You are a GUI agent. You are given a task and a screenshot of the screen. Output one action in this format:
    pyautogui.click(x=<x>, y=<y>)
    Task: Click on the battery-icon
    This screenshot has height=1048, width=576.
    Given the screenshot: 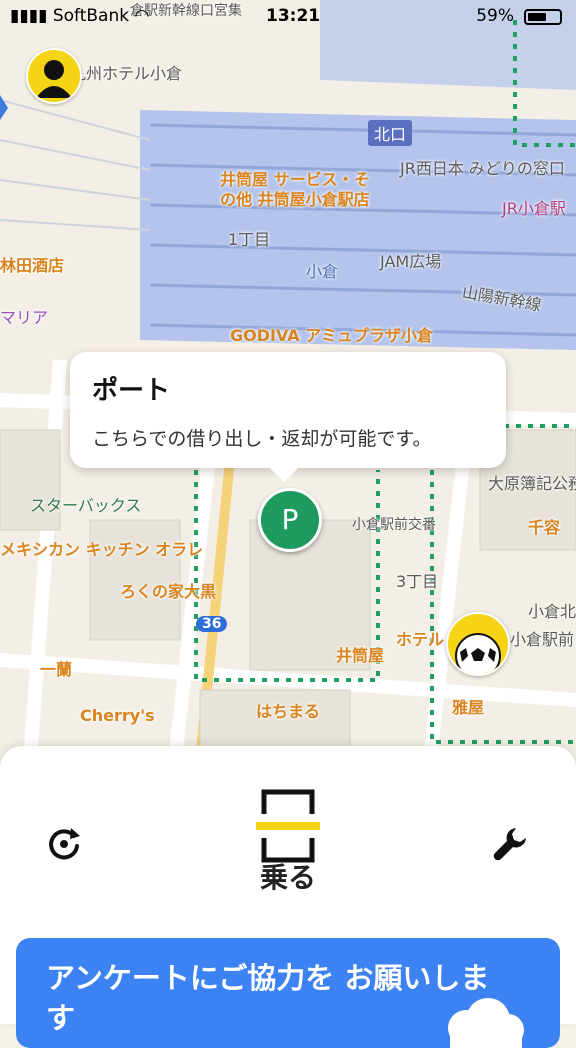 What is the action you would take?
    pyautogui.click(x=543, y=17)
    